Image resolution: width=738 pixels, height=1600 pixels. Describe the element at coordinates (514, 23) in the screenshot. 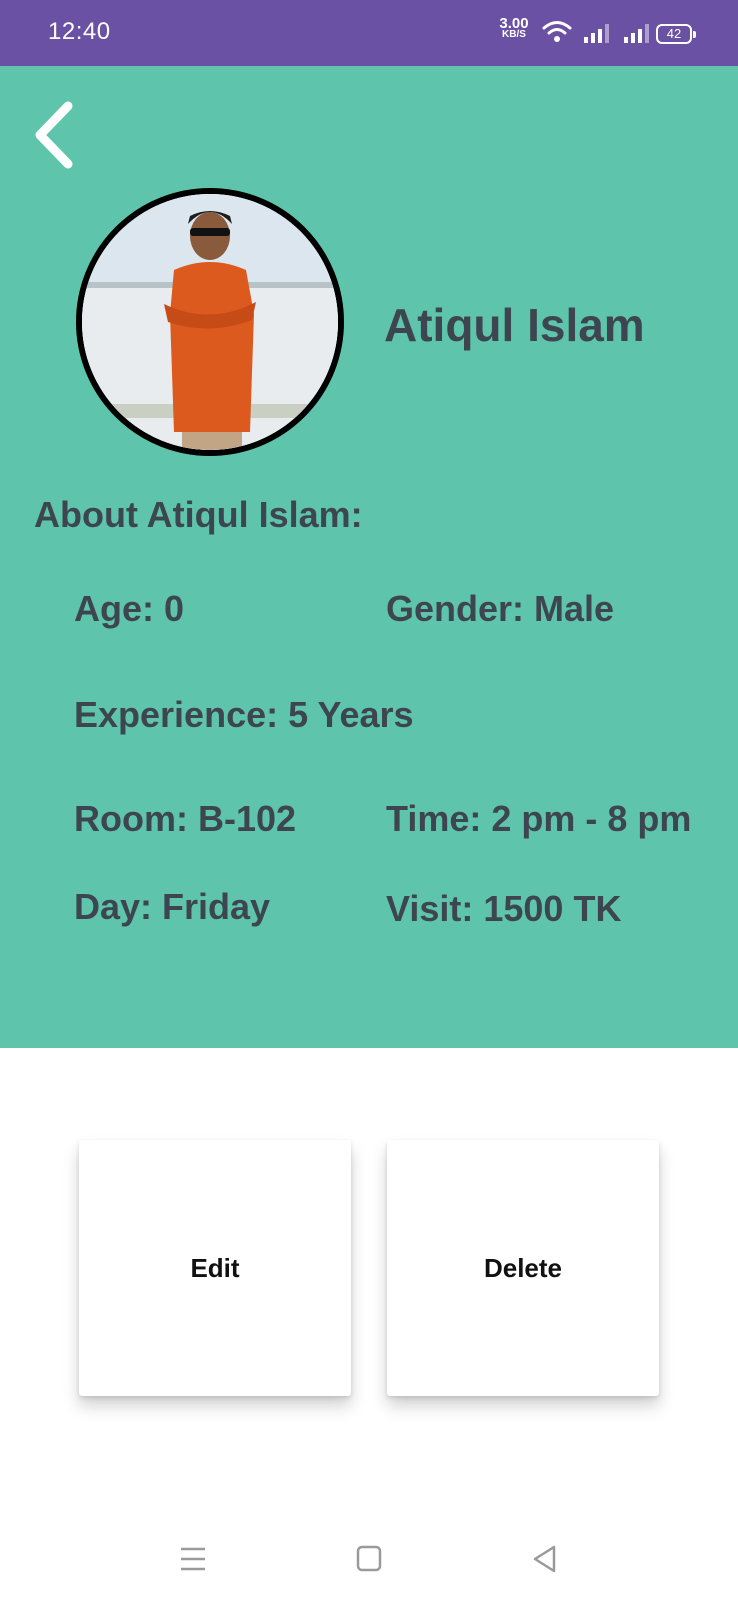

I see `network-speed-value: 3.00` at that location.